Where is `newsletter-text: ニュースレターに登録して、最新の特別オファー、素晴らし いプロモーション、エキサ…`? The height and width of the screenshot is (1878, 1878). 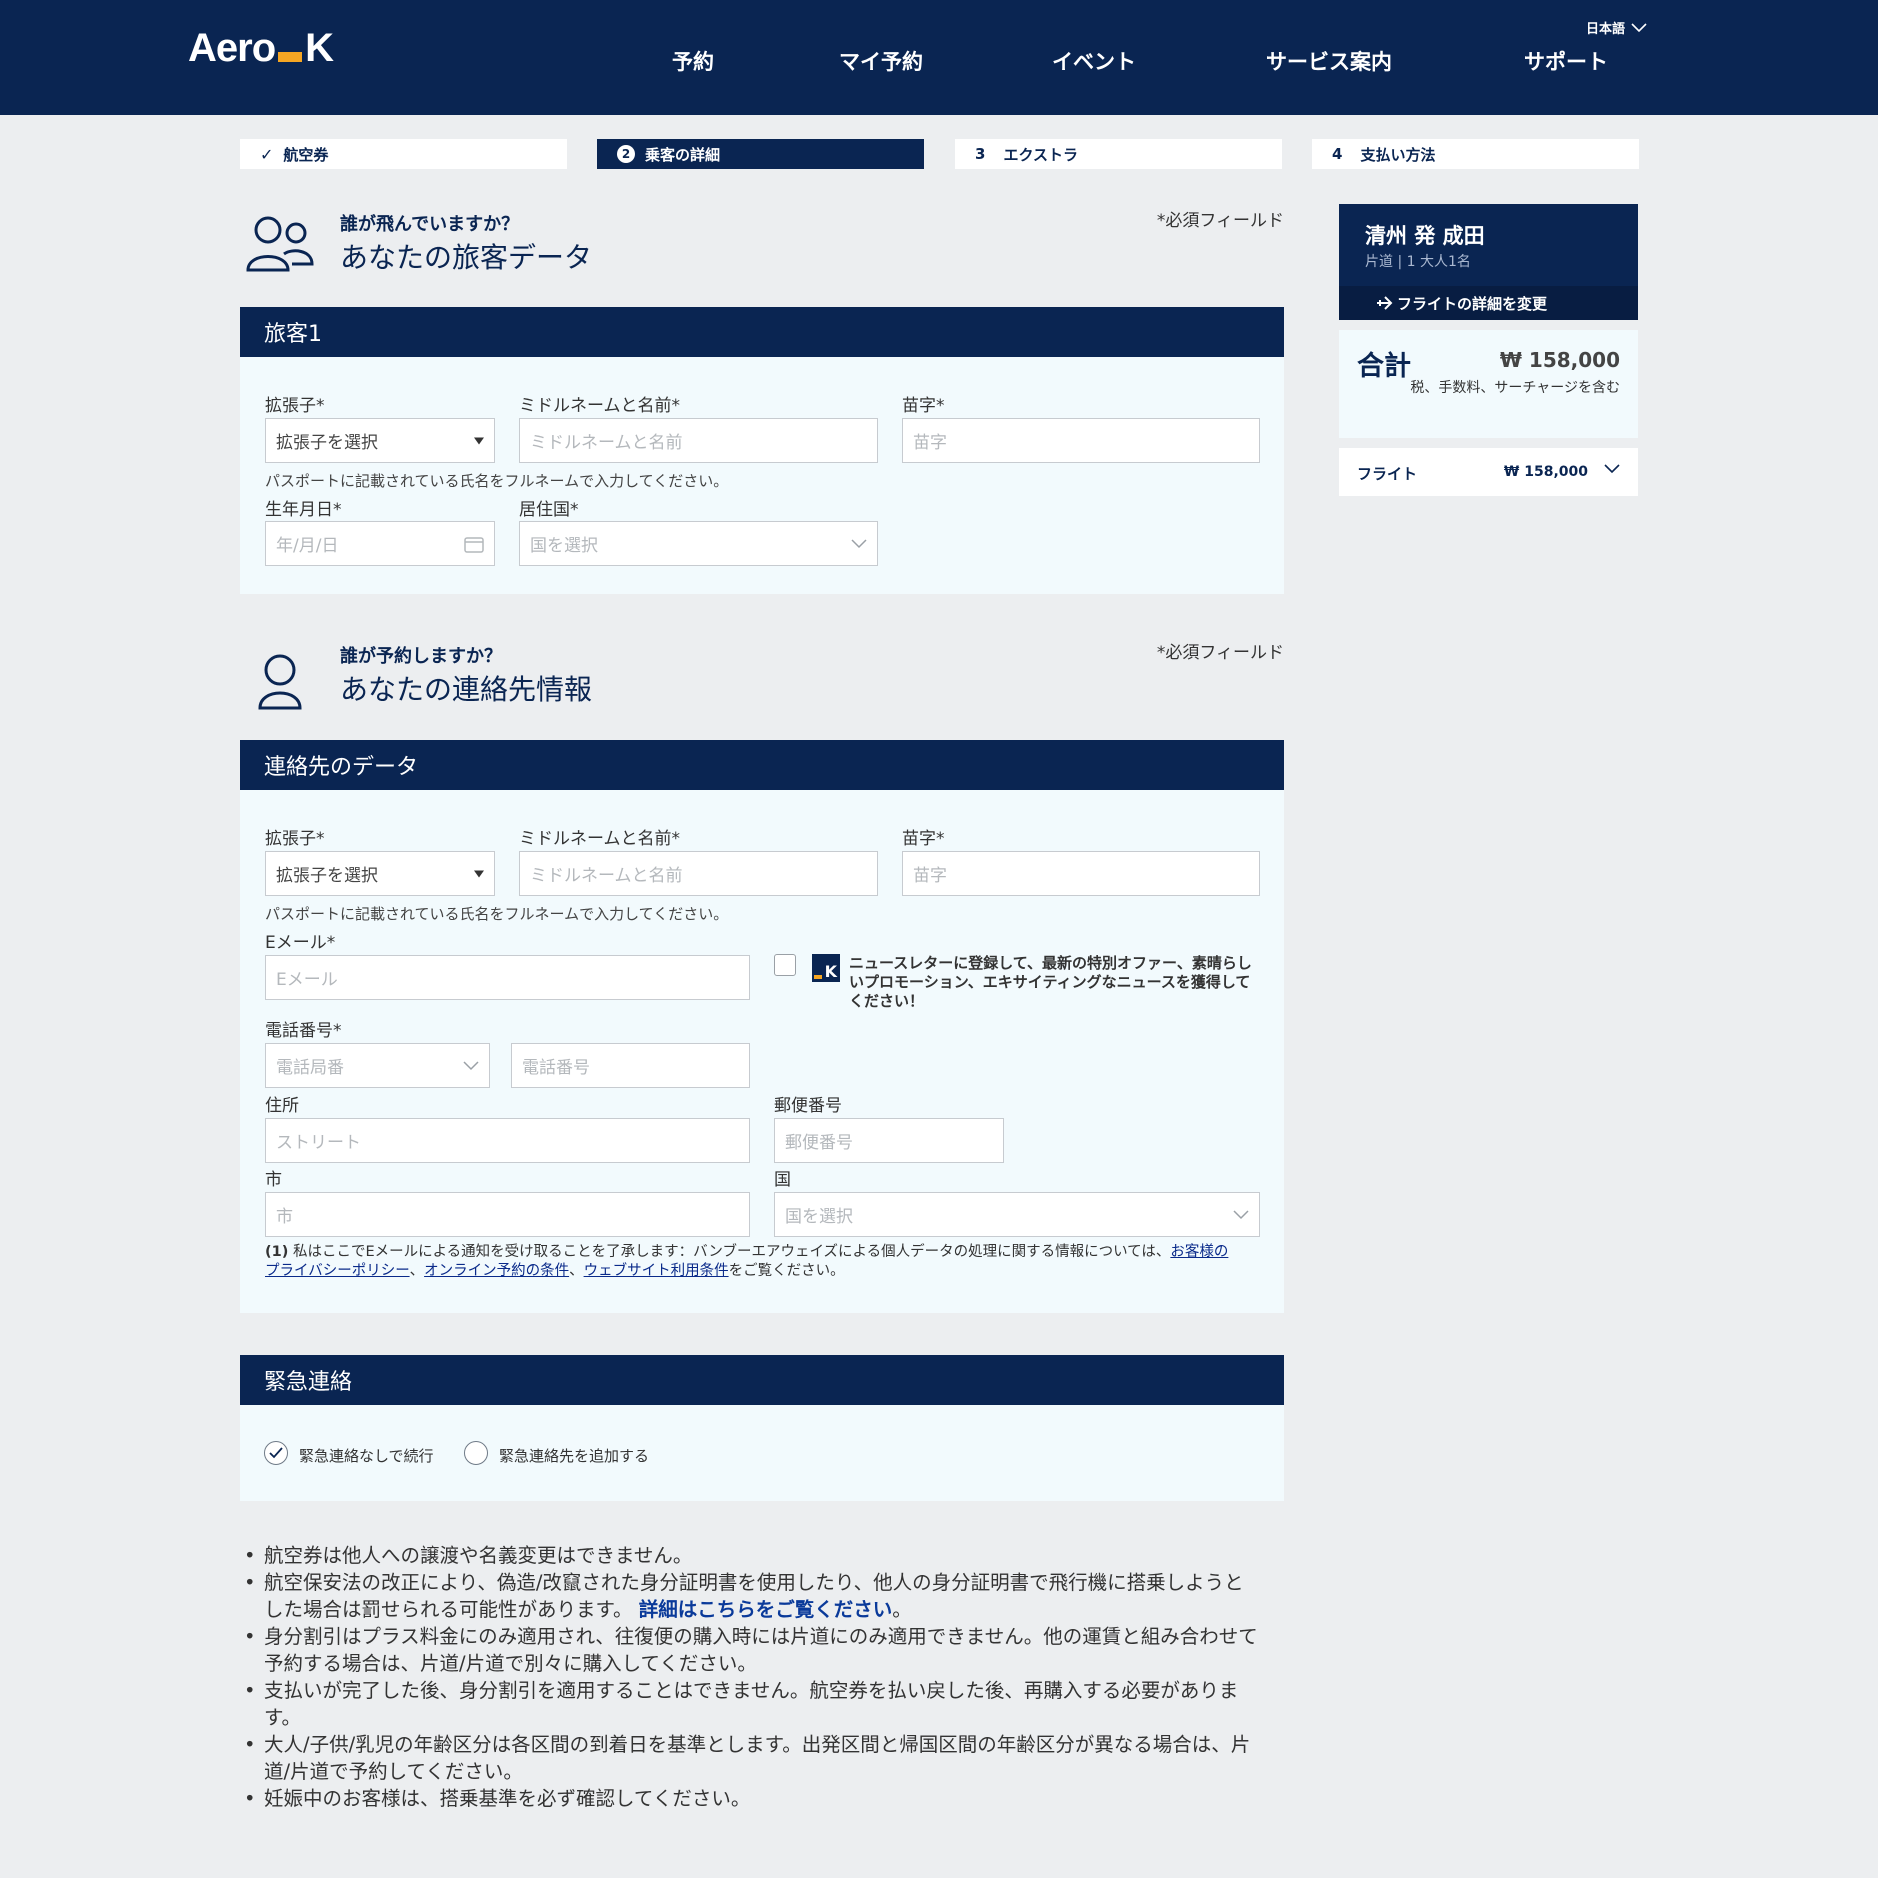 newsletter-text: ニュースレターに登録して、最新の特別オファー、素晴らし いプロモーション、エキサ… is located at coordinates (1050, 982).